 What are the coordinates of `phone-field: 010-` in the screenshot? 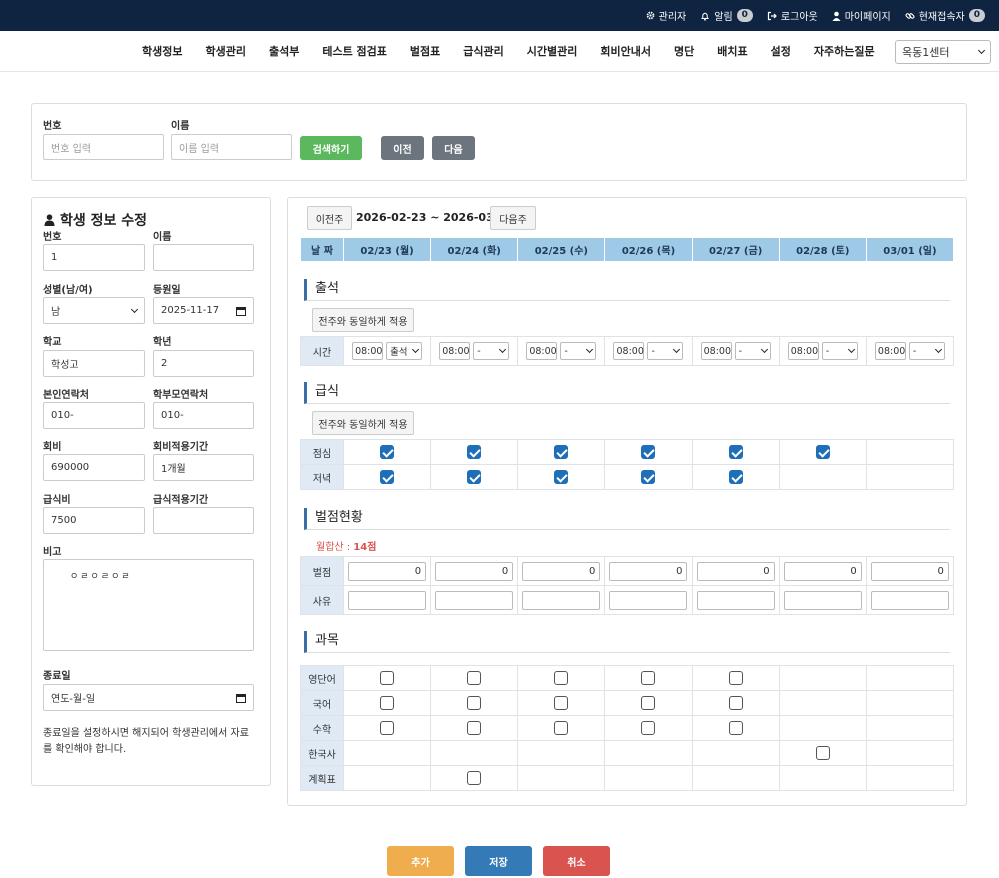 It's located at (94, 415).